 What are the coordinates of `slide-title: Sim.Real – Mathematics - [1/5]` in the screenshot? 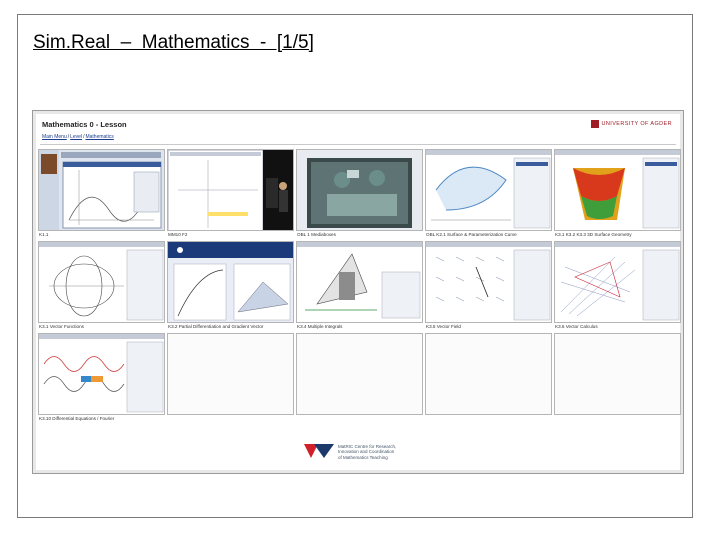 It's located at (173, 42).